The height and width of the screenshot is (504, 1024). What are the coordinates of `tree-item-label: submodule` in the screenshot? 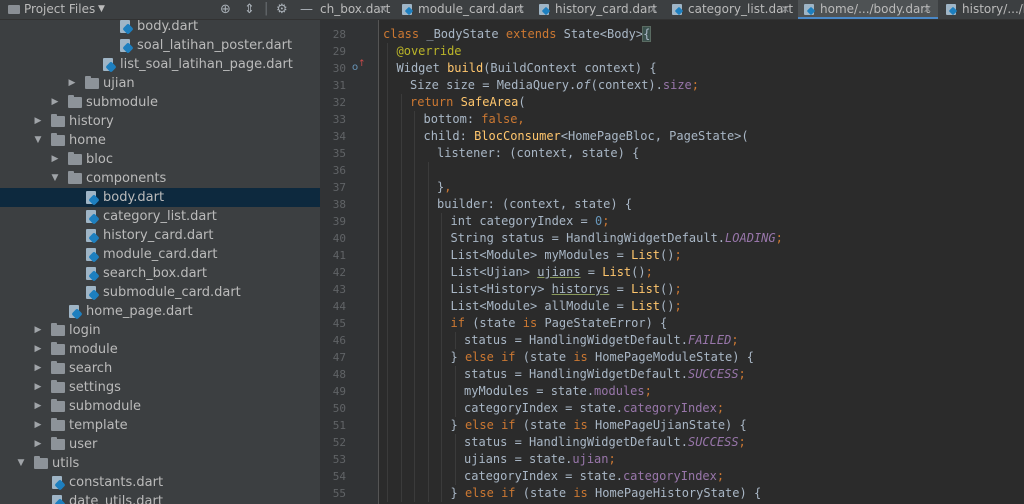 It's located at (122, 102).